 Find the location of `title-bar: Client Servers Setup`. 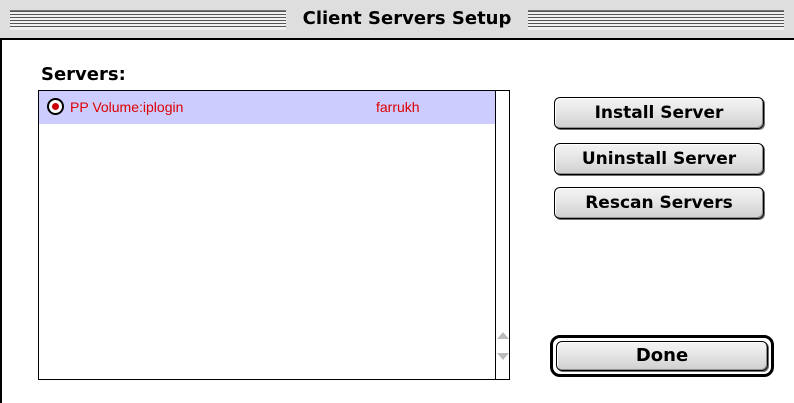

title-bar: Client Servers Setup is located at coordinates (397, 20).